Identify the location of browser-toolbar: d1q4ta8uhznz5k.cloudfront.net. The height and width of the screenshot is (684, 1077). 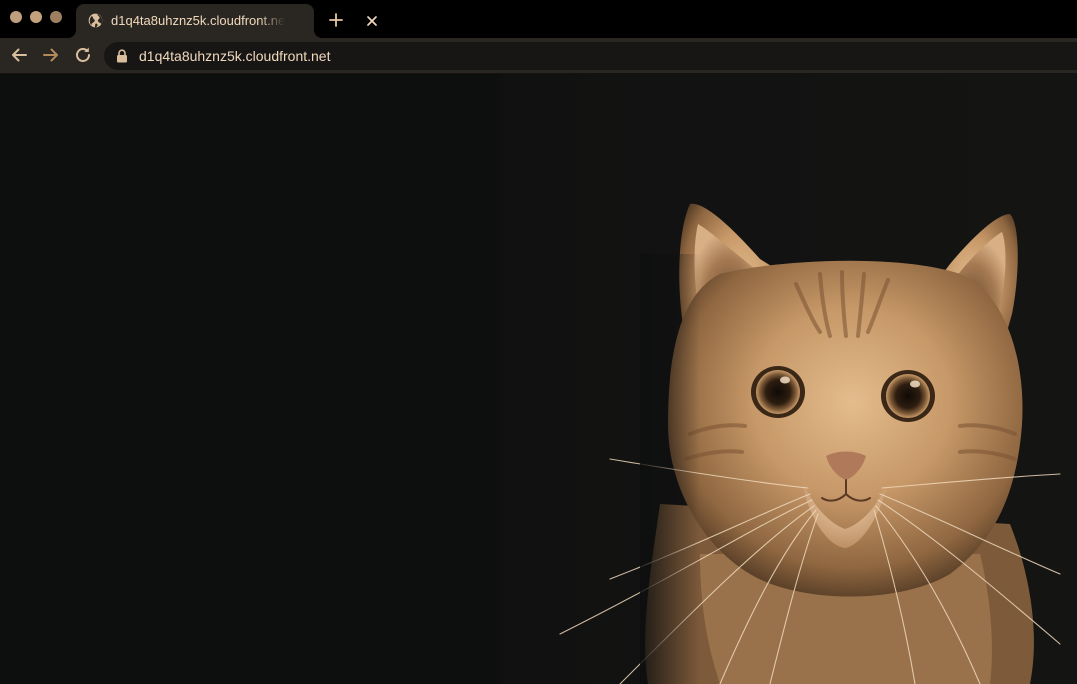
(538, 56).